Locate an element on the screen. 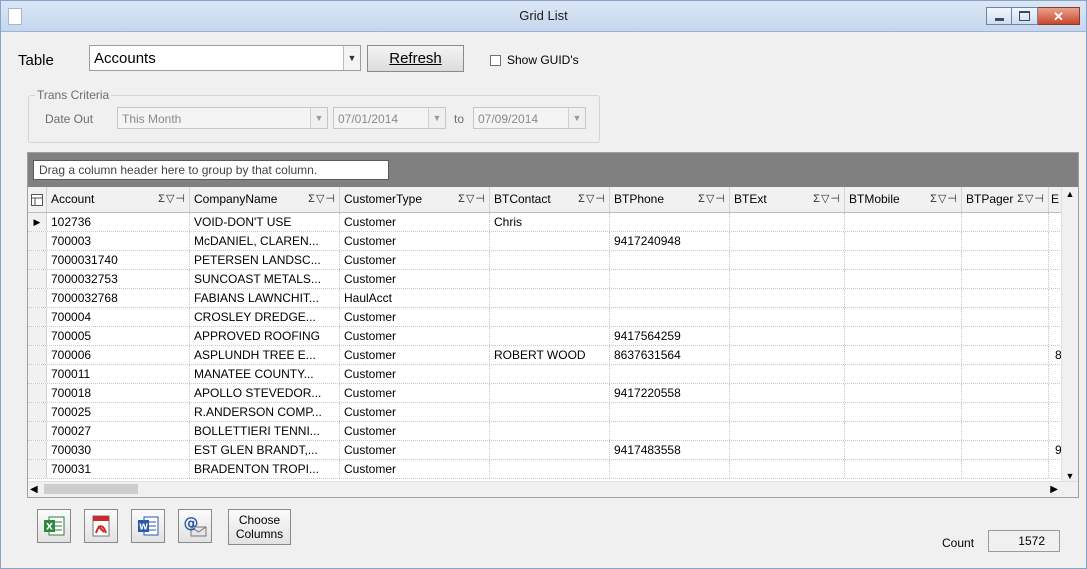 This screenshot has width=1087, height=569. table-select: Accounts ▼ is located at coordinates (225, 58).